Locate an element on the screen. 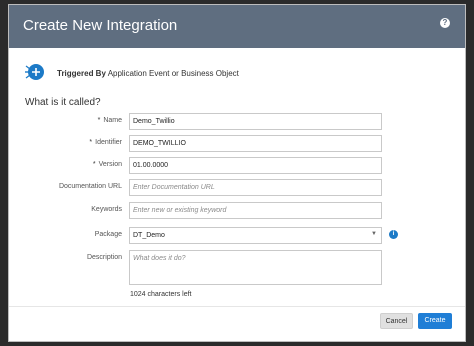 The width and height of the screenshot is (474, 346). identifier-label: * Identifier is located at coordinates (65, 142).